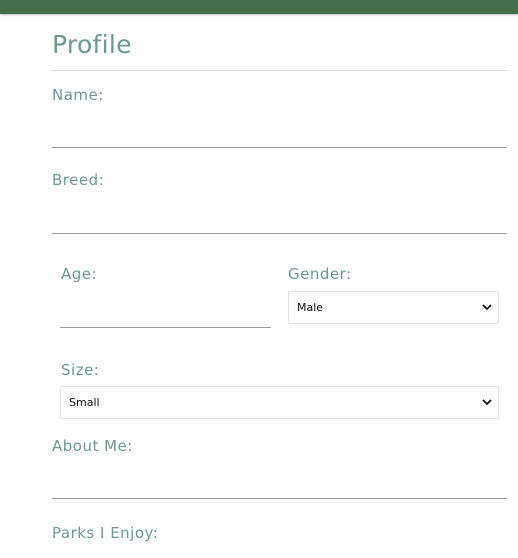  I want to click on parks-label: Parks I Enjoy:, so click(105, 533).